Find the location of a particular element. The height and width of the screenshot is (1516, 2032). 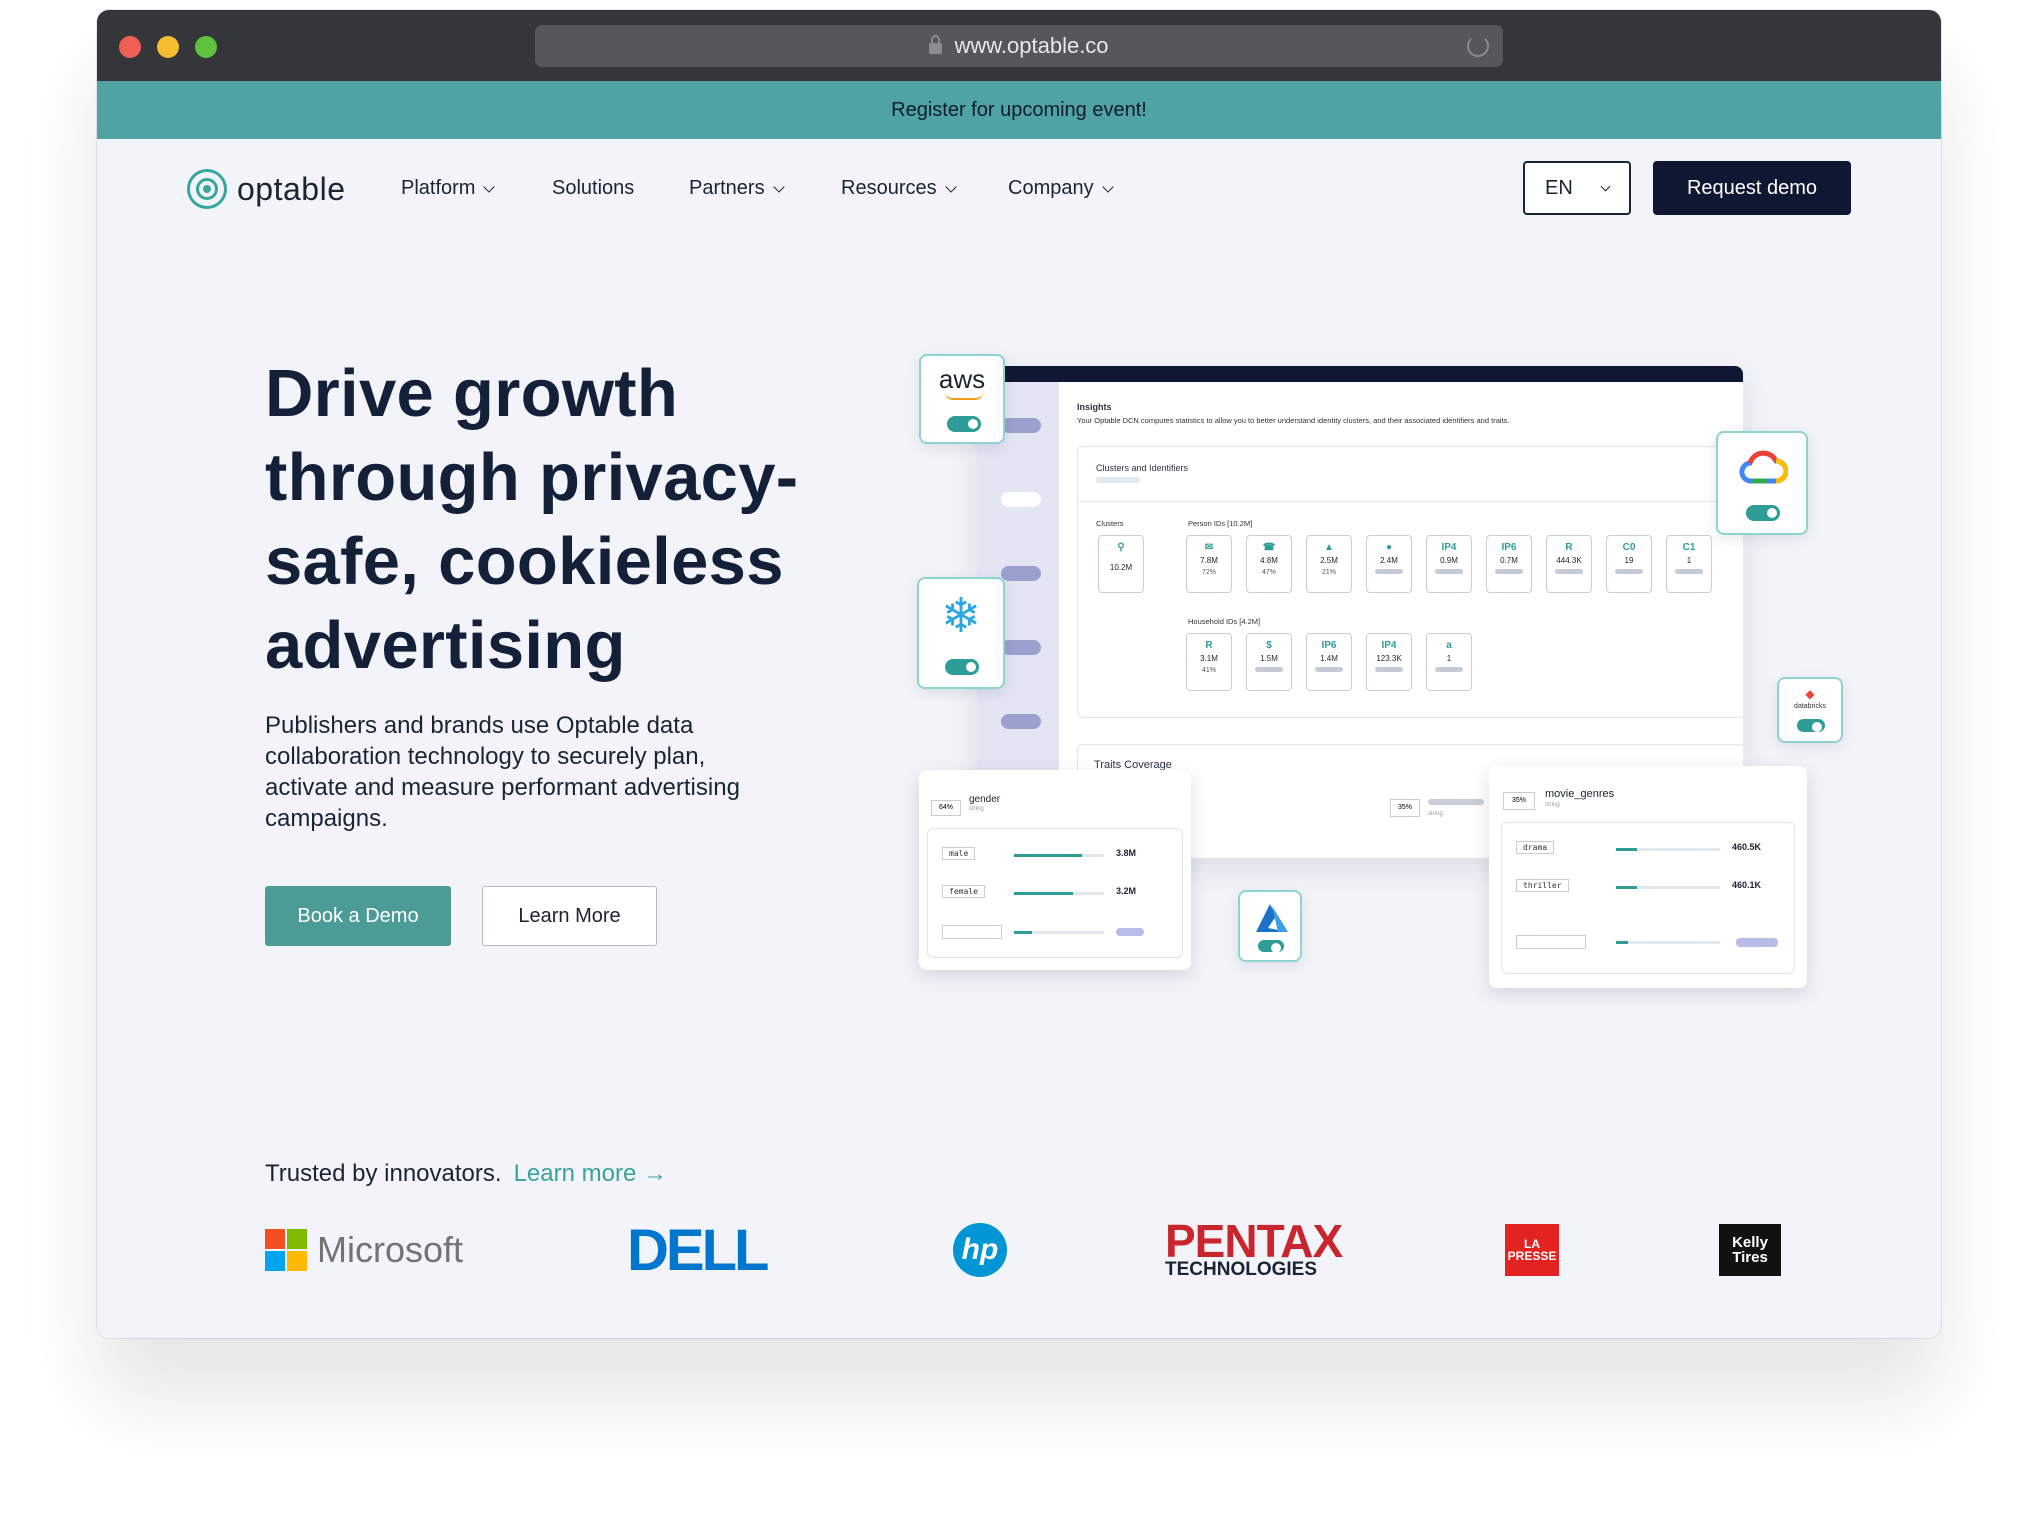

gender-row-value: 3.8M is located at coordinates (1126, 853).